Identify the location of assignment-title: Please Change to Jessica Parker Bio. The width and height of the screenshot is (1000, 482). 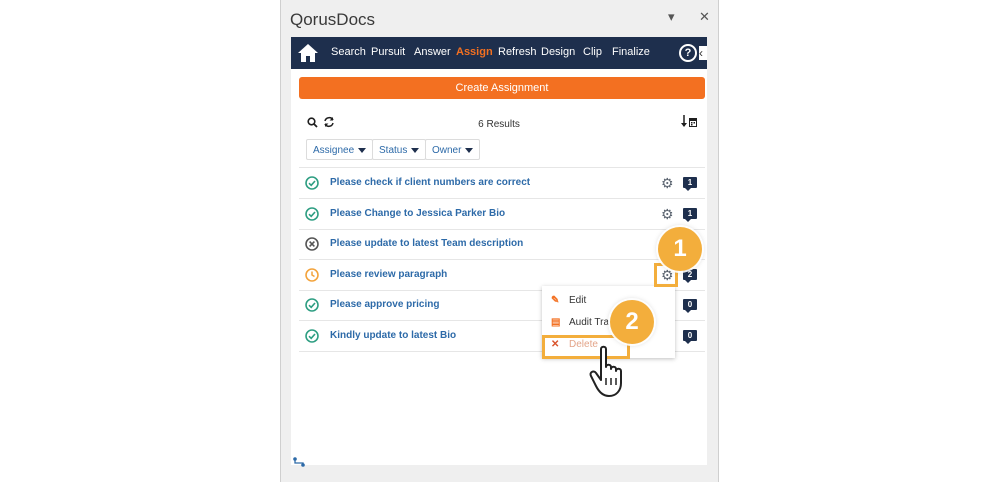
(417, 213).